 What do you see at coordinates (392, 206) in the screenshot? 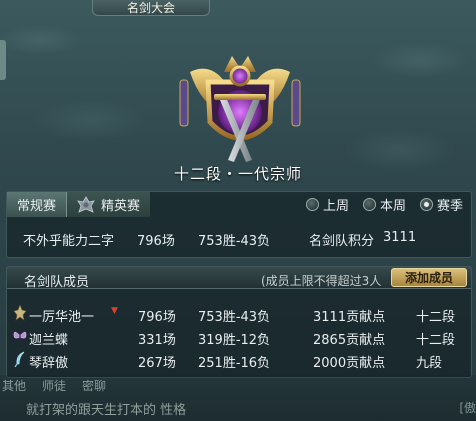
I see `radio-label: 本周` at bounding box center [392, 206].